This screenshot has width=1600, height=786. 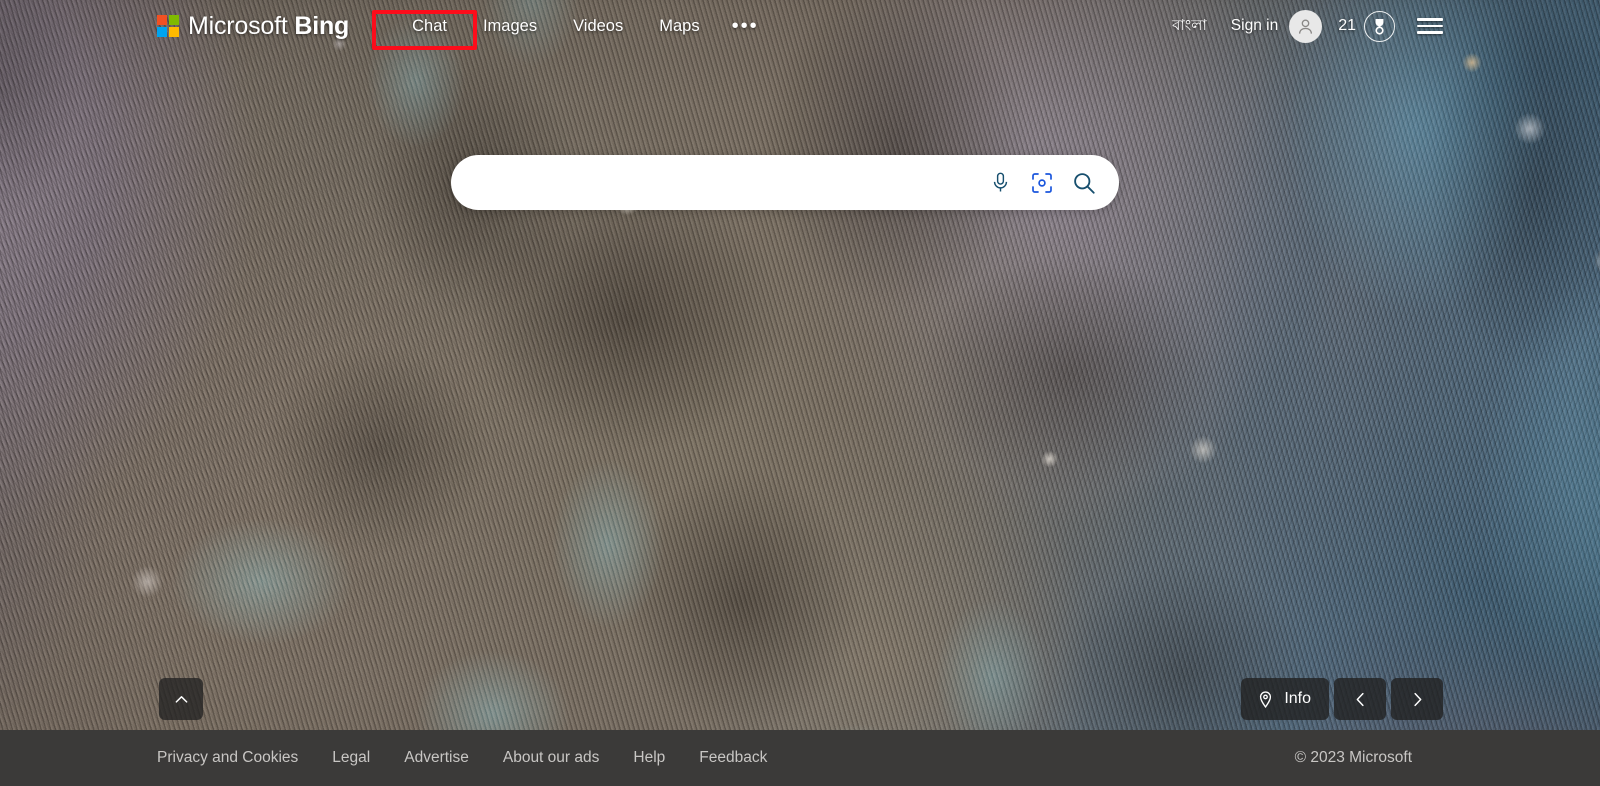 I want to click on footer-link-help: Help, so click(x=649, y=758).